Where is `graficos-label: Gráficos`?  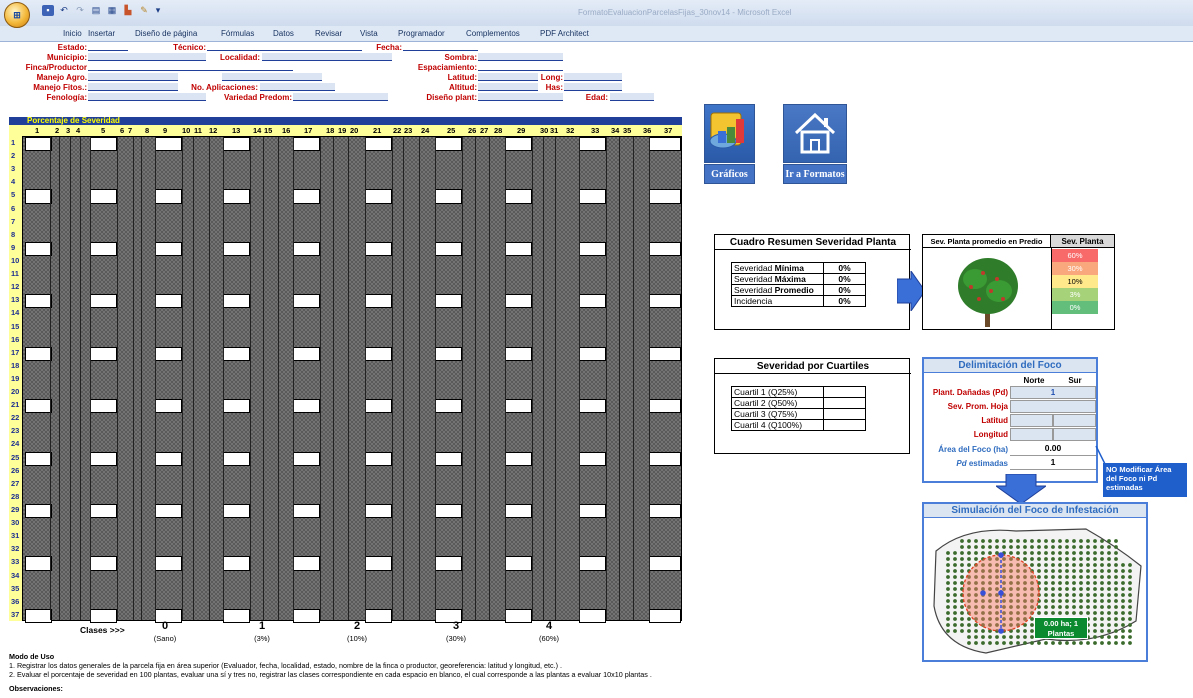
graficos-label: Gráficos is located at coordinates (729, 174).